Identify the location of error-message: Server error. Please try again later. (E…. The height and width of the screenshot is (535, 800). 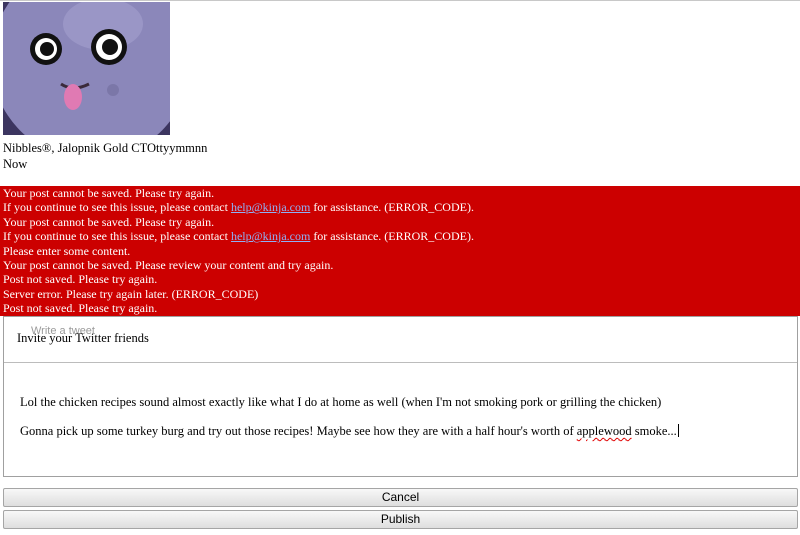
(131, 293).